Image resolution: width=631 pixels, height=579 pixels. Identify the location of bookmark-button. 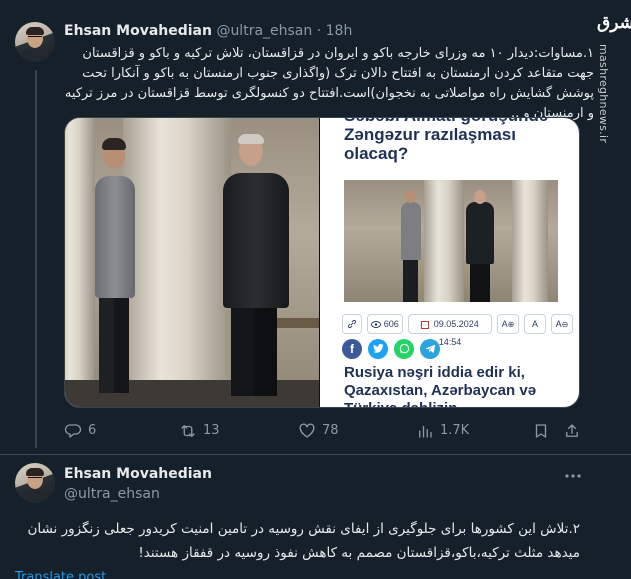
(541, 431).